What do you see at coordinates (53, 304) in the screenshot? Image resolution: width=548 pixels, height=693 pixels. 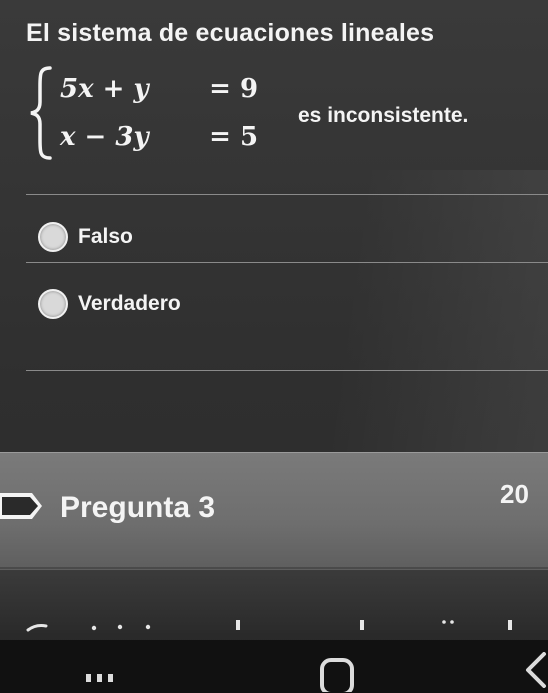 I see `radio-verdadero` at bounding box center [53, 304].